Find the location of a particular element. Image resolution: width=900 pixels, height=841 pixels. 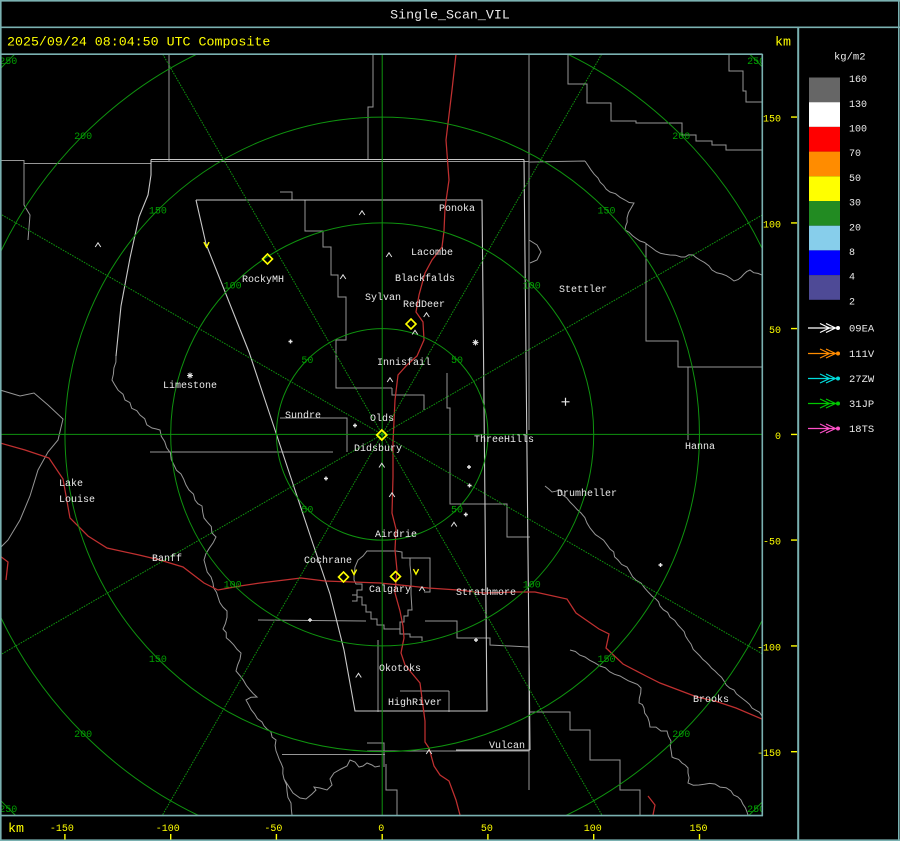

svg-text: 18TS is located at coordinates (861, 430).